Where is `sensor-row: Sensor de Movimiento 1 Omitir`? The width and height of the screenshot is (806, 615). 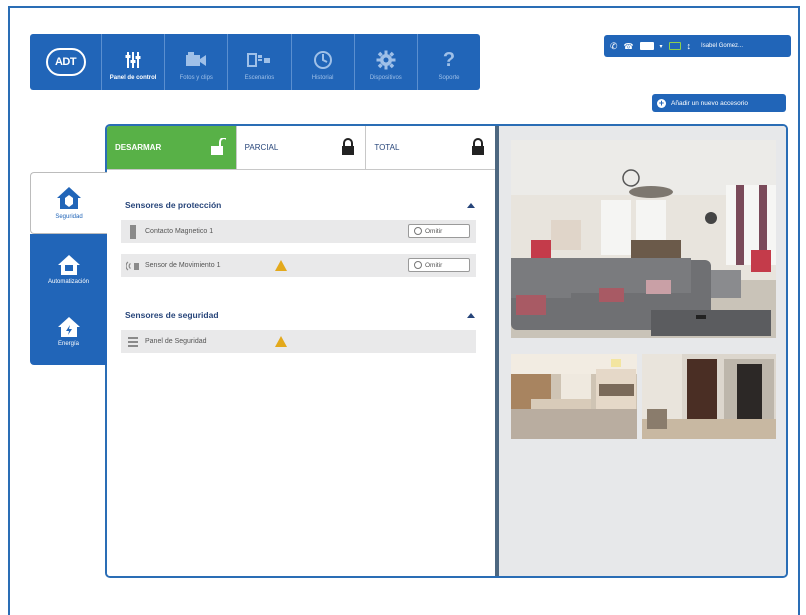
sensor-row: Sensor de Movimiento 1 Omitir is located at coordinates (298, 265).